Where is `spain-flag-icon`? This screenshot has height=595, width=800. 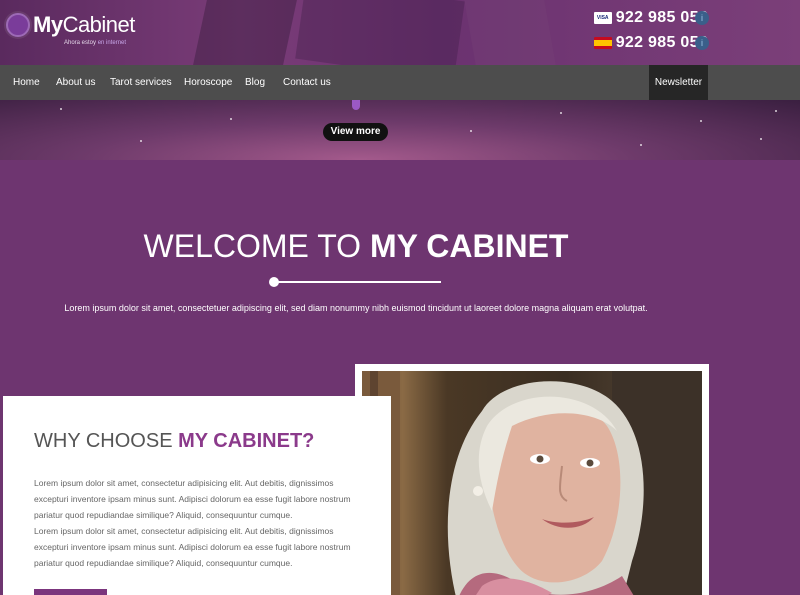
spain-flag-icon is located at coordinates (602, 43).